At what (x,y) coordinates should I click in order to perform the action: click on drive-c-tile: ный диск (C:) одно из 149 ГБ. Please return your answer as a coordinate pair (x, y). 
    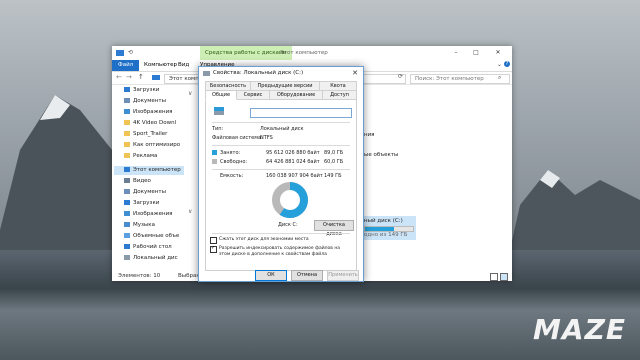
    Looking at the image, I should click on (389, 228).